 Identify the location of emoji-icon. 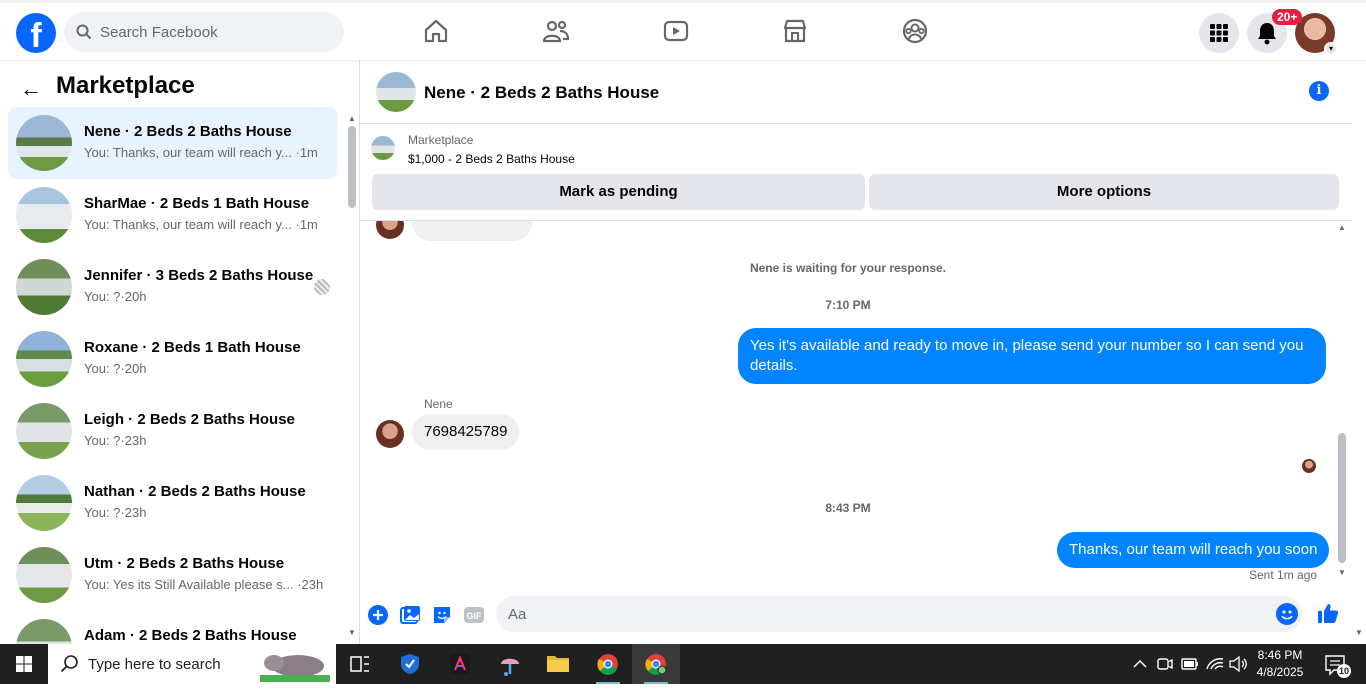
(1287, 614).